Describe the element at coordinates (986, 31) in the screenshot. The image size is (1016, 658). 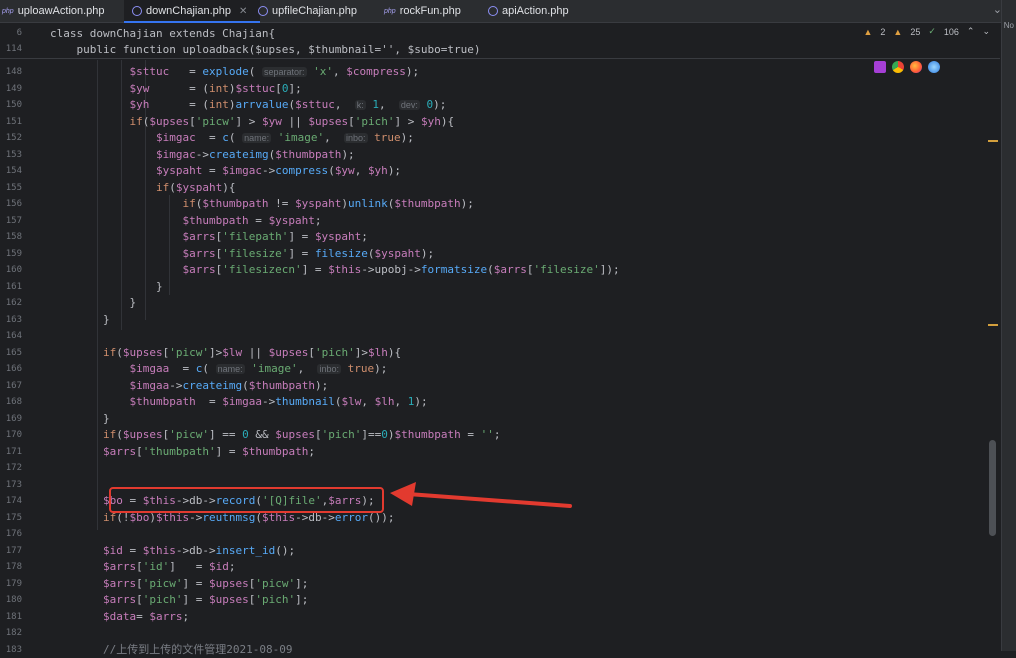
I see `chevron-down-icon: ⌄` at that location.